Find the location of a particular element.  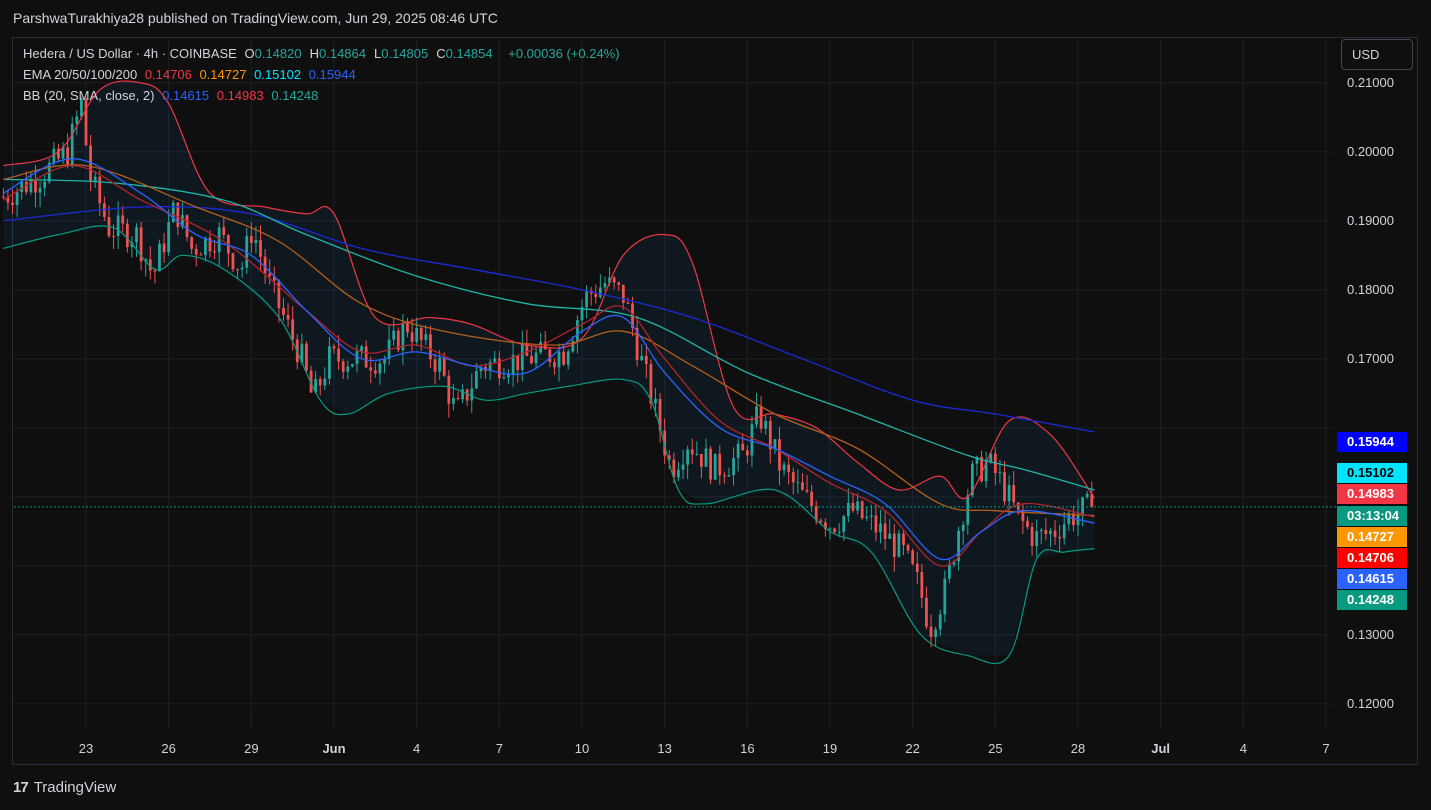

currency-button: USD is located at coordinates (1377, 54).